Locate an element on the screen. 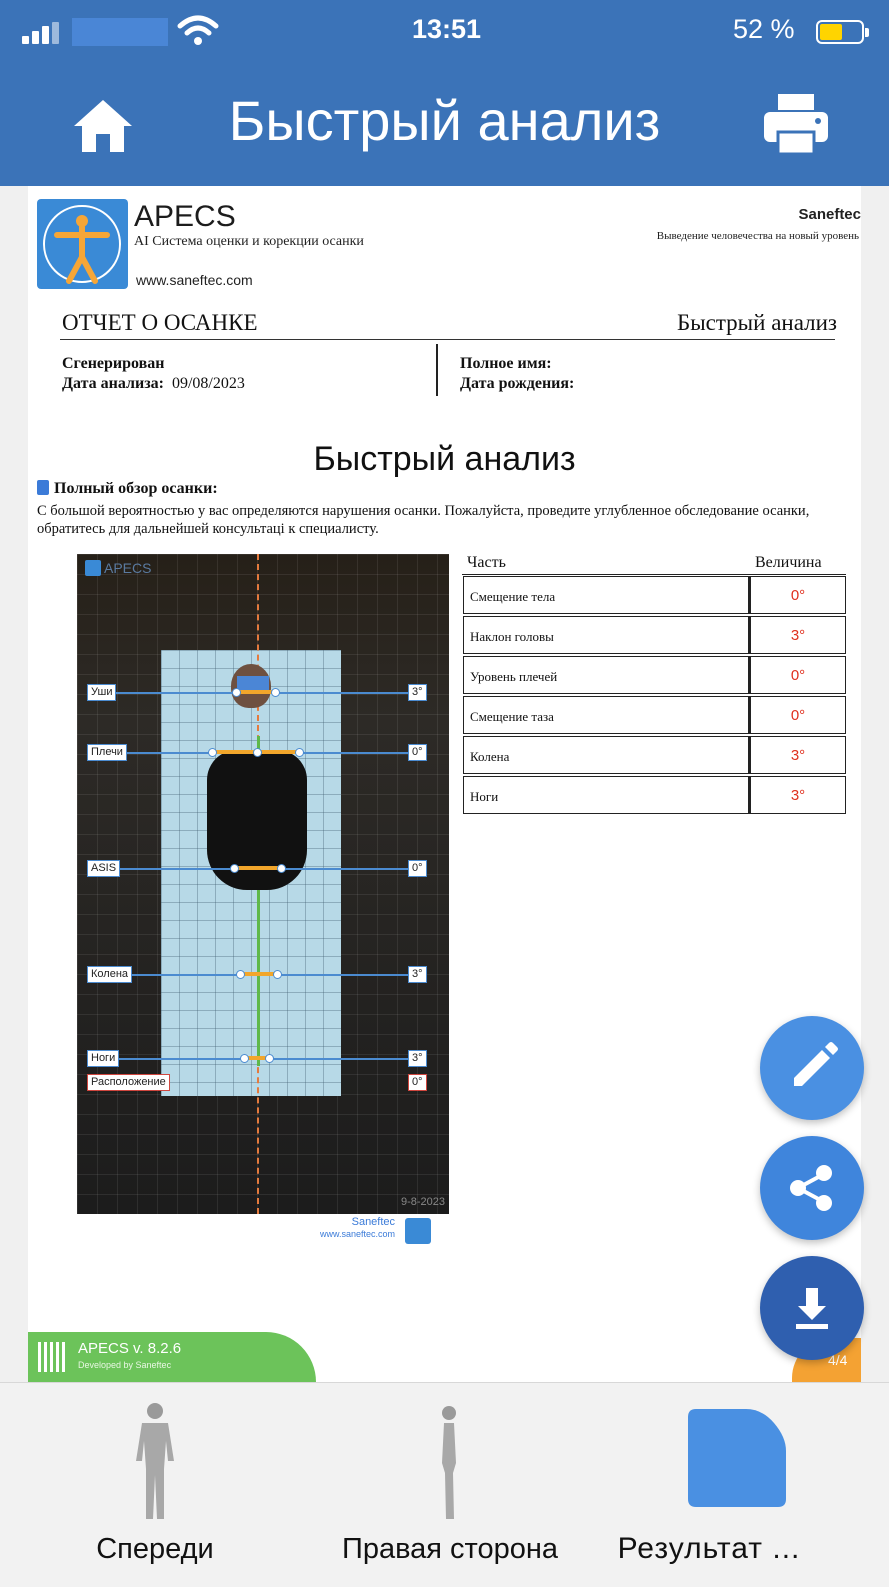  measurement-value-ears: 3° is located at coordinates (417, 692).